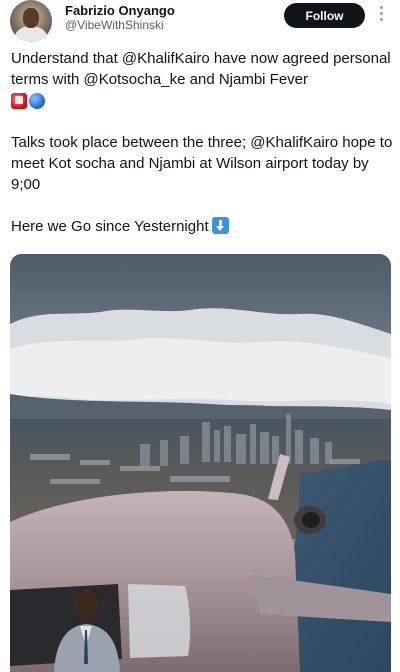  I want to click on avatar-body, so click(31, 34).